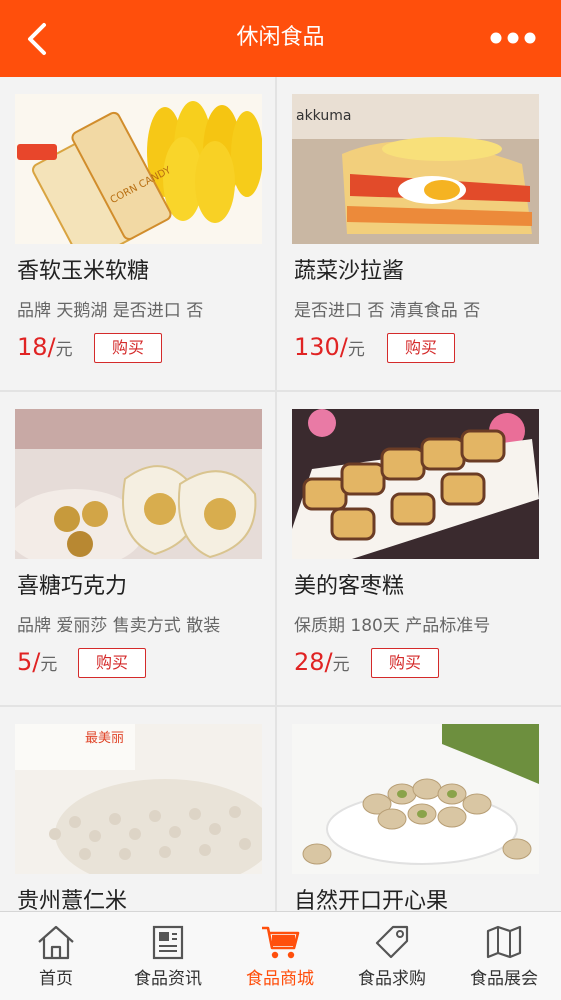 Image resolution: width=561 pixels, height=1000 pixels. I want to click on product-name: 香软玉米软糖, so click(83, 271).